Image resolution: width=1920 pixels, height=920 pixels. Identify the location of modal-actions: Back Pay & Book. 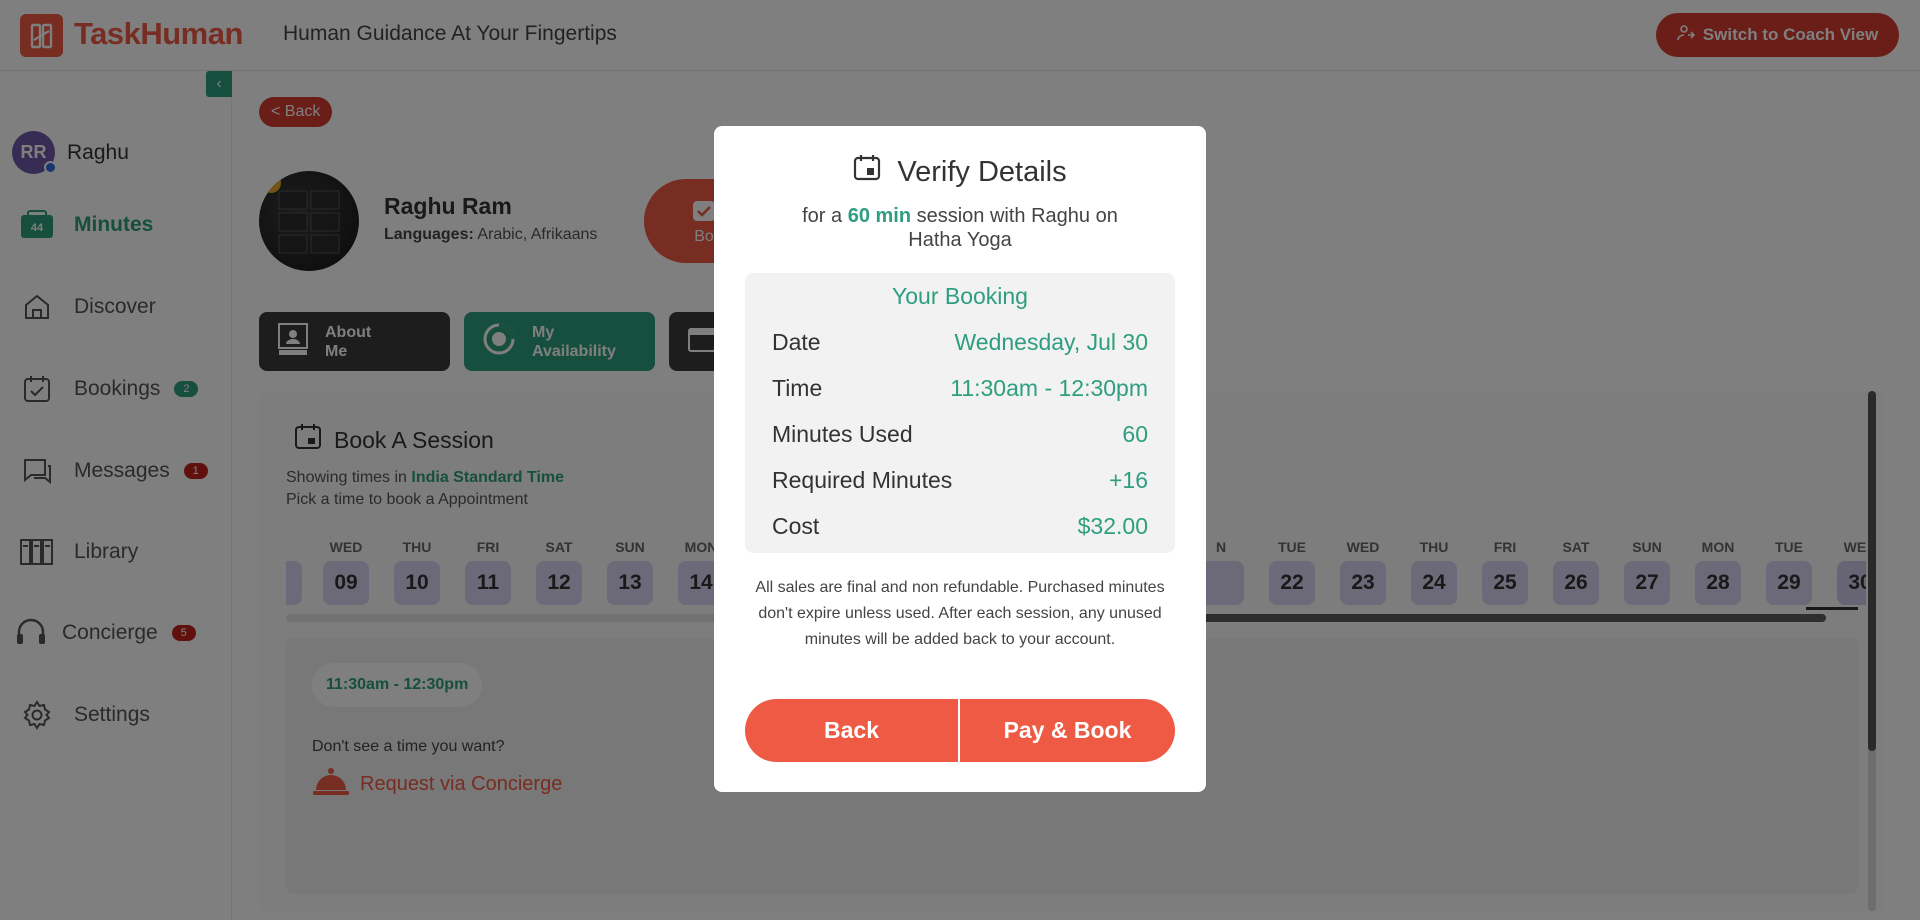
(960, 730).